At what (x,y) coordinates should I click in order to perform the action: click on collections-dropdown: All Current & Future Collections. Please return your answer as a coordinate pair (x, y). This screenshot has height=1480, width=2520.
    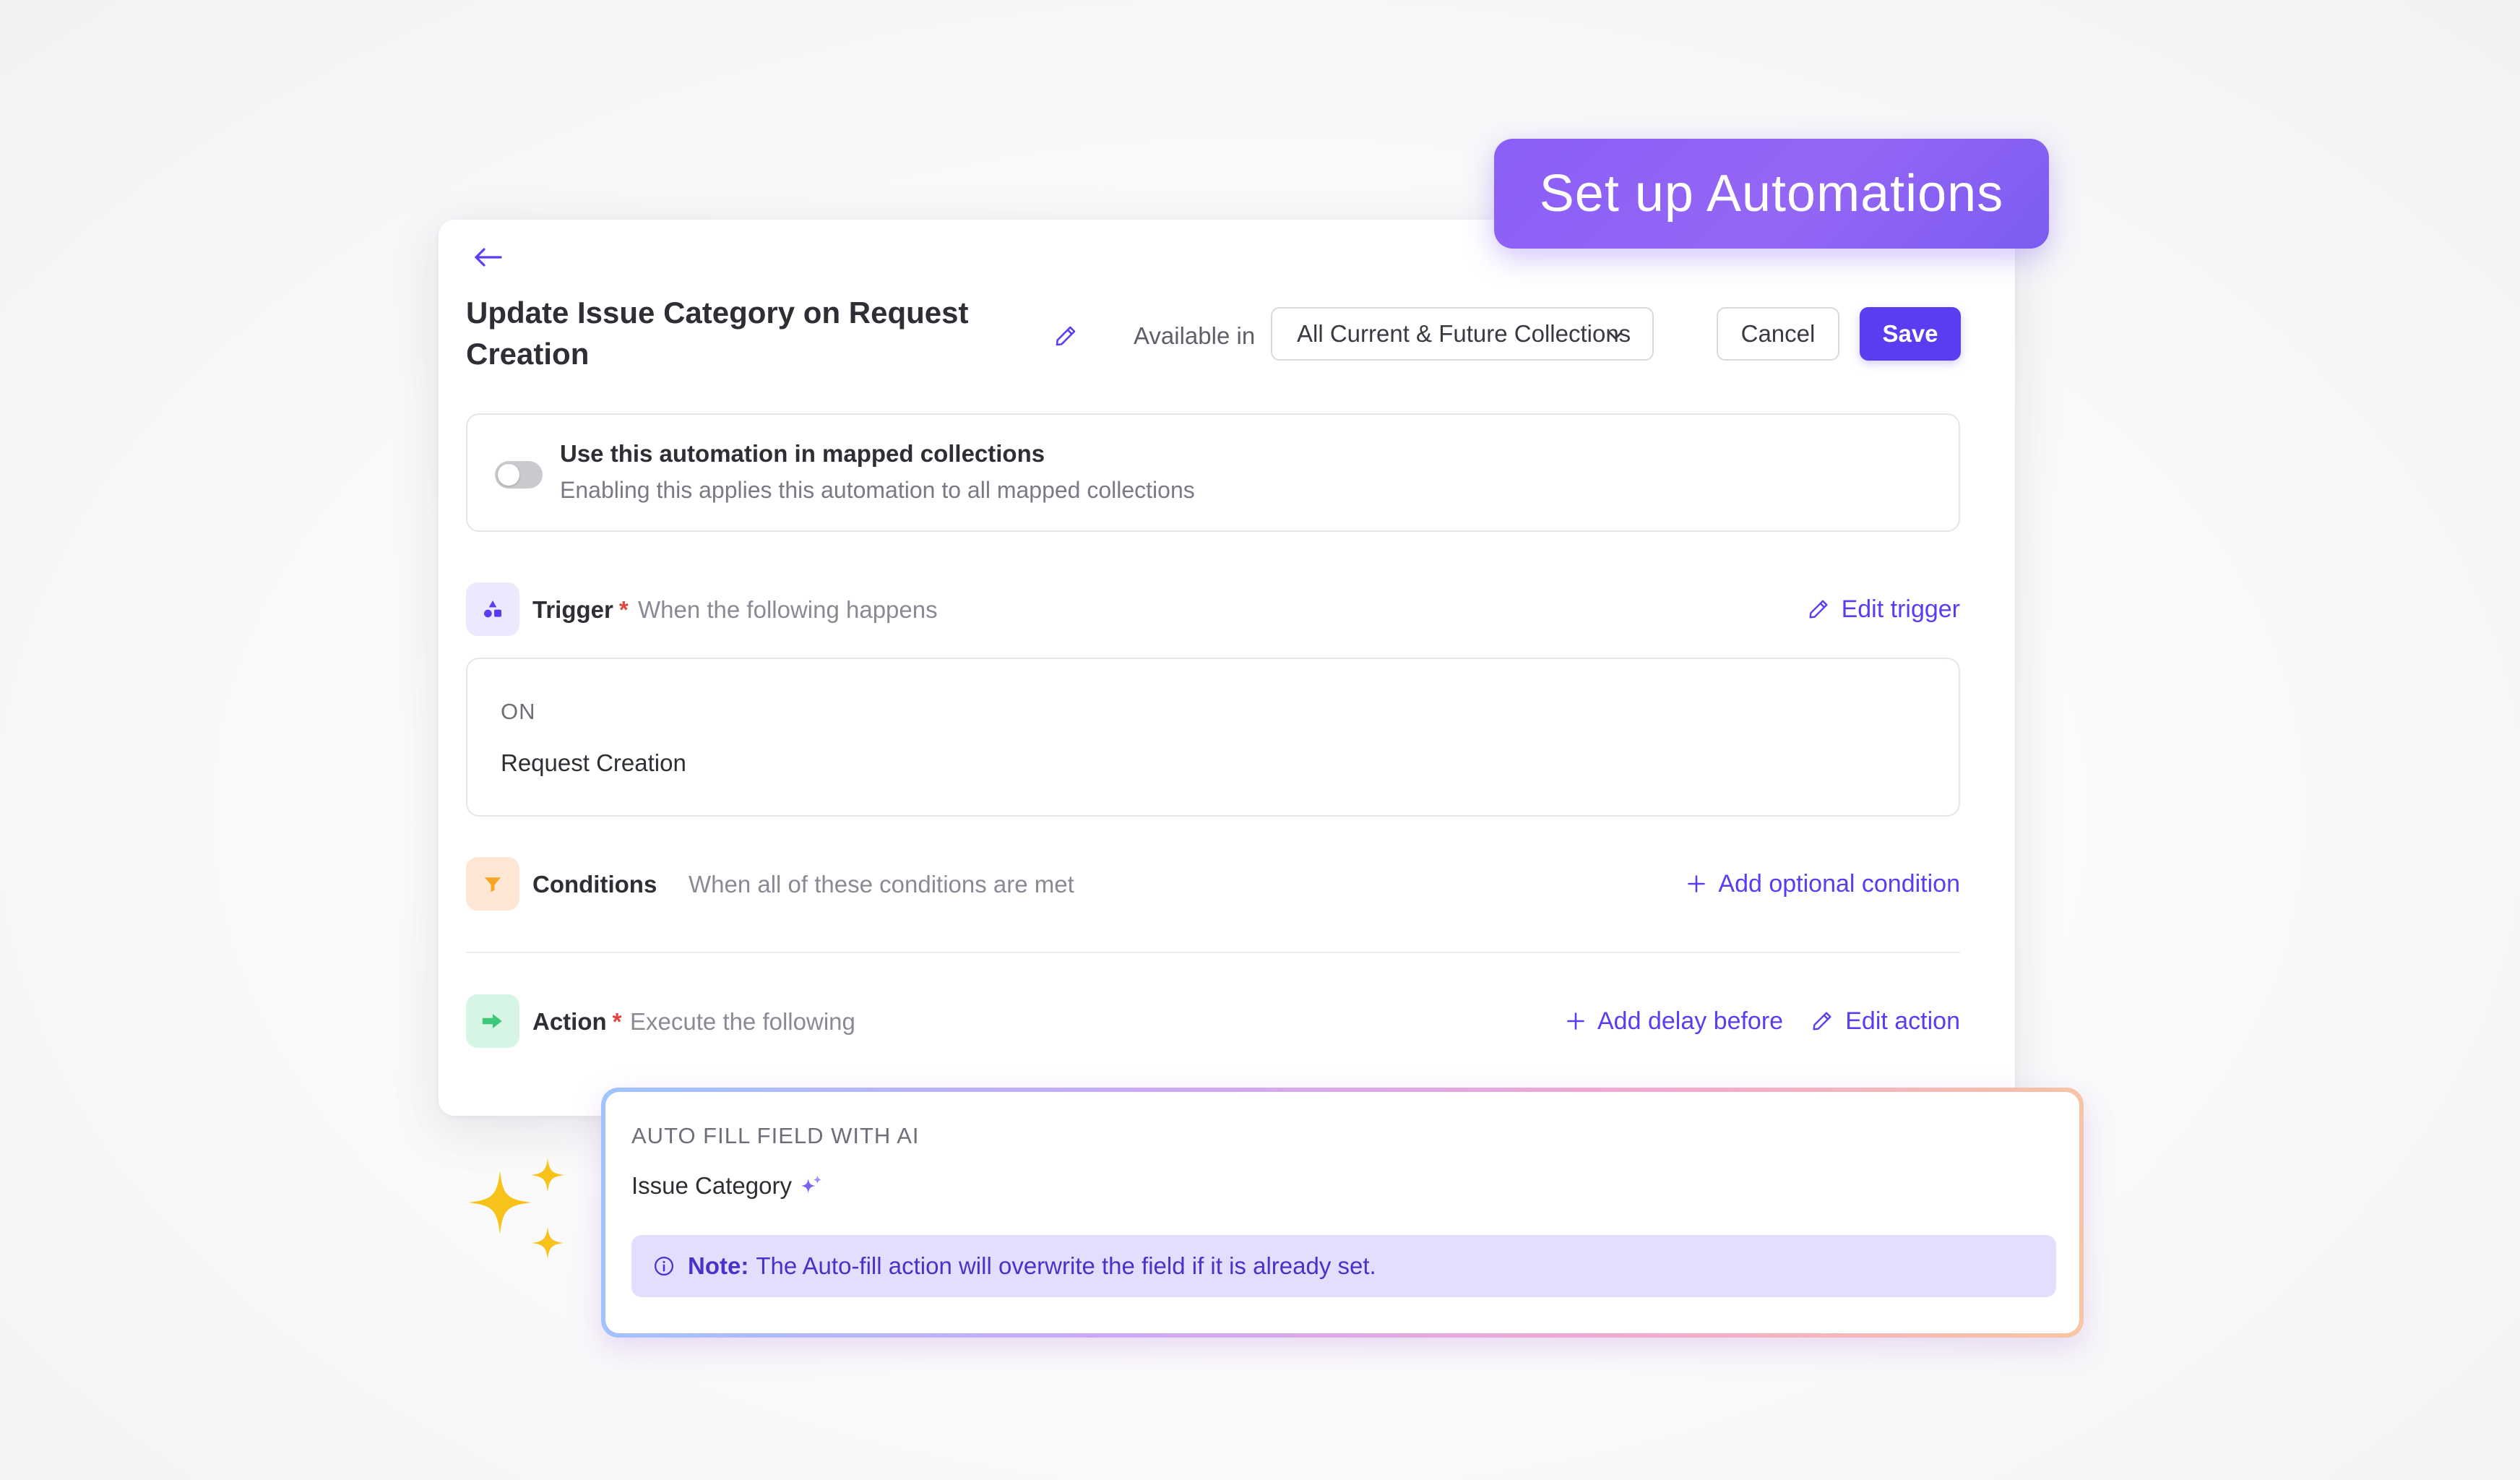
    Looking at the image, I should click on (1462, 334).